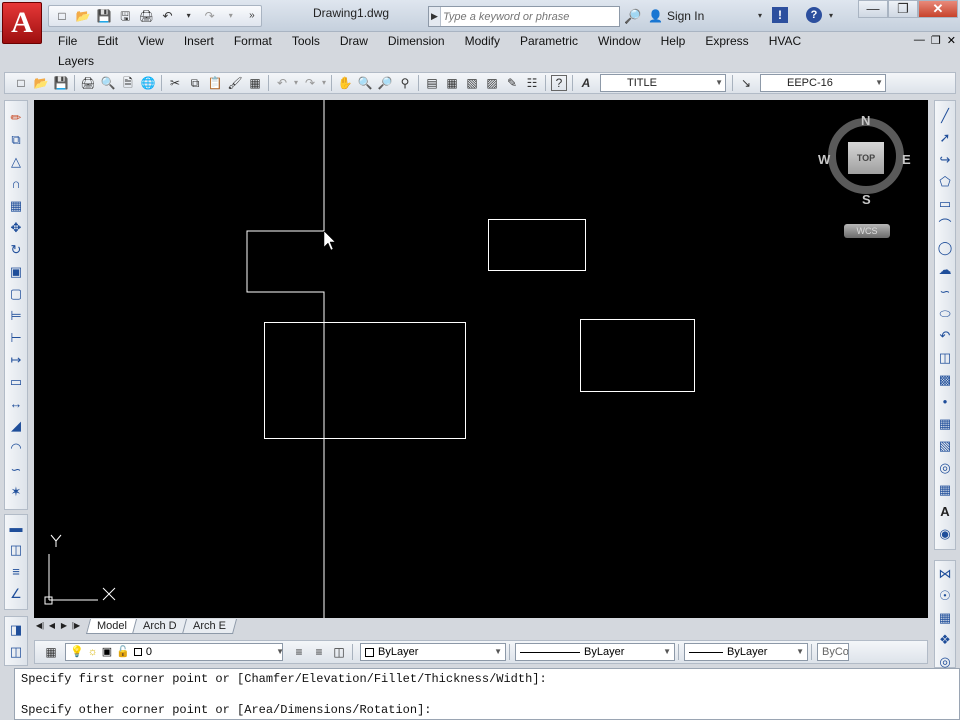 This screenshot has height=720, width=960. Describe the element at coordinates (111, 626) in the screenshot. I see `tab-model: Model` at that location.